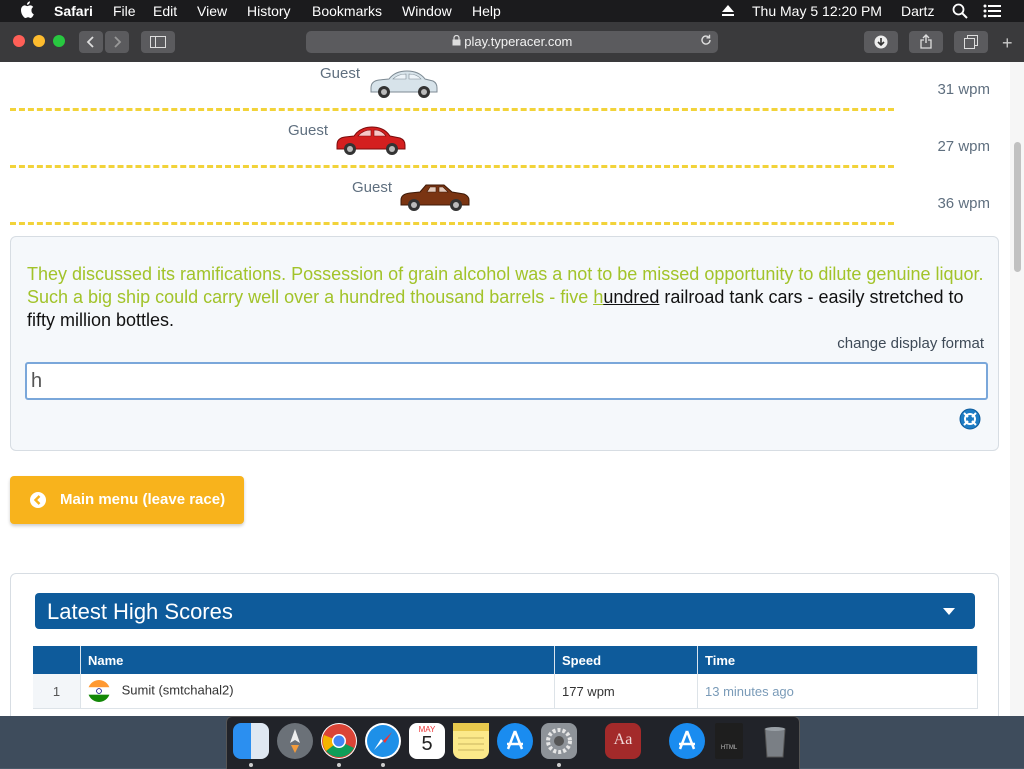 This screenshot has height=769, width=1024. What do you see at coordinates (99, 691) in the screenshot?
I see `india-flag-icon` at bounding box center [99, 691].